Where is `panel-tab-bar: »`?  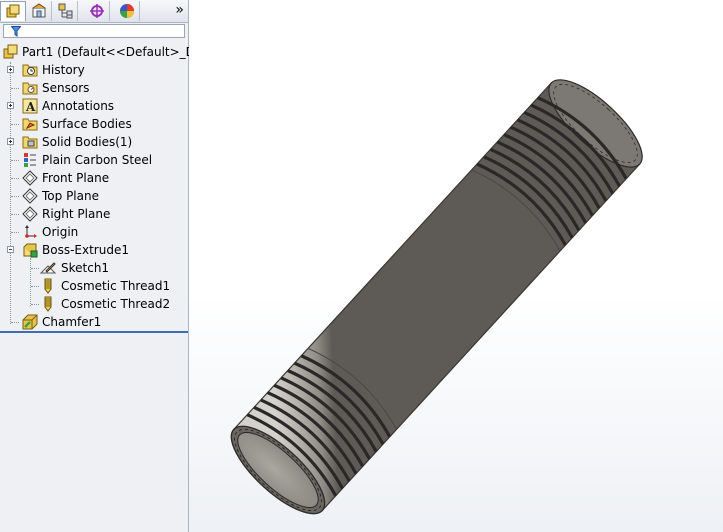
panel-tab-bar: » is located at coordinates (94, 11).